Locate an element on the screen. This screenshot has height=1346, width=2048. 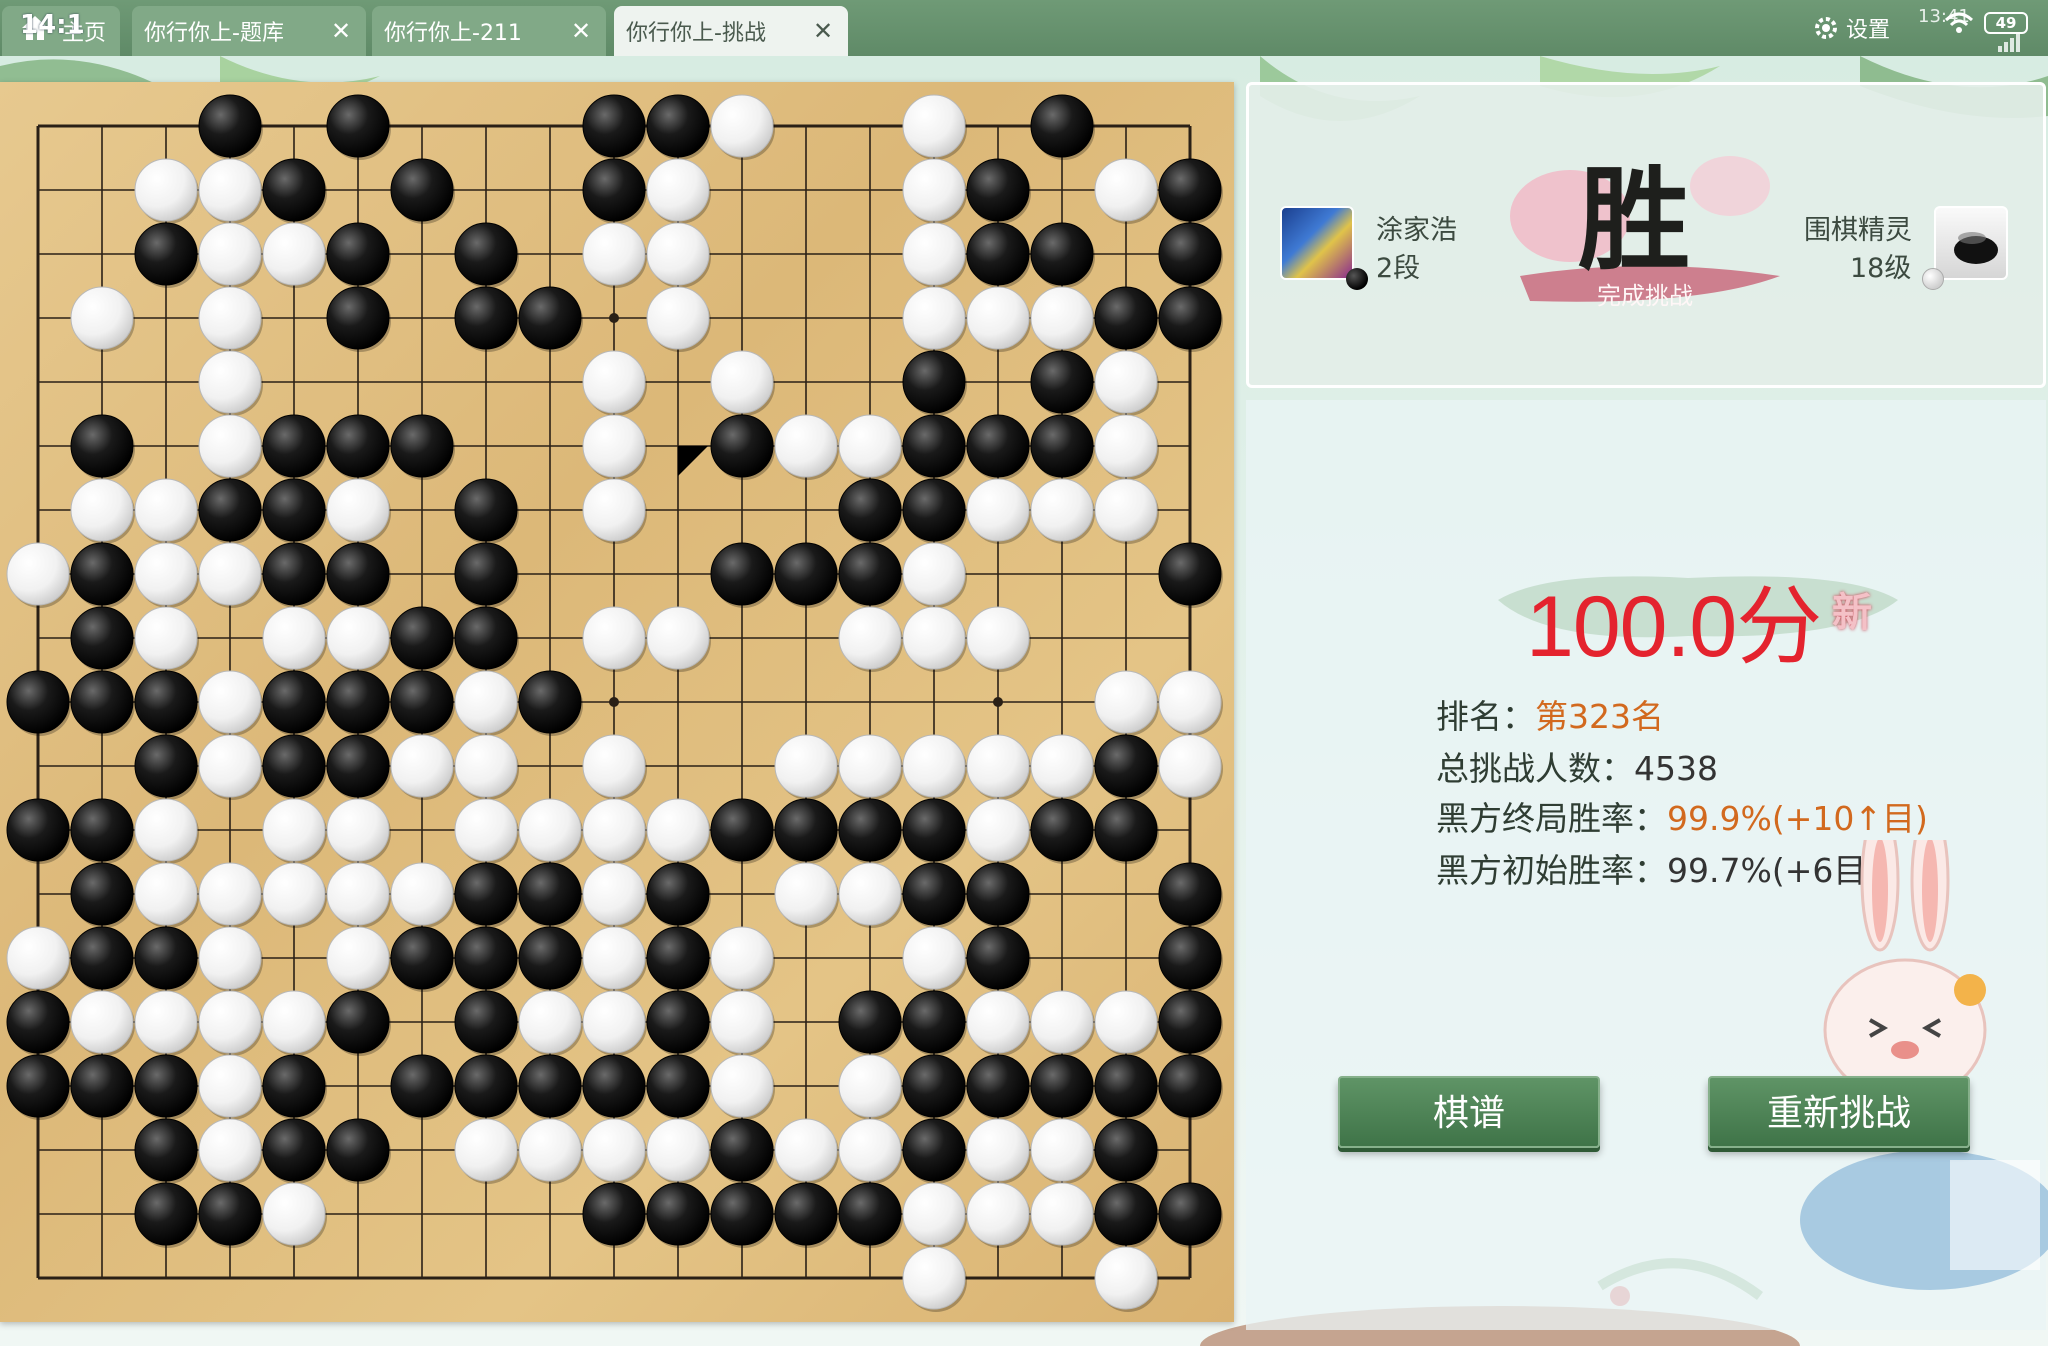
game-record-button: 棋谱 is located at coordinates (1469, 1112).